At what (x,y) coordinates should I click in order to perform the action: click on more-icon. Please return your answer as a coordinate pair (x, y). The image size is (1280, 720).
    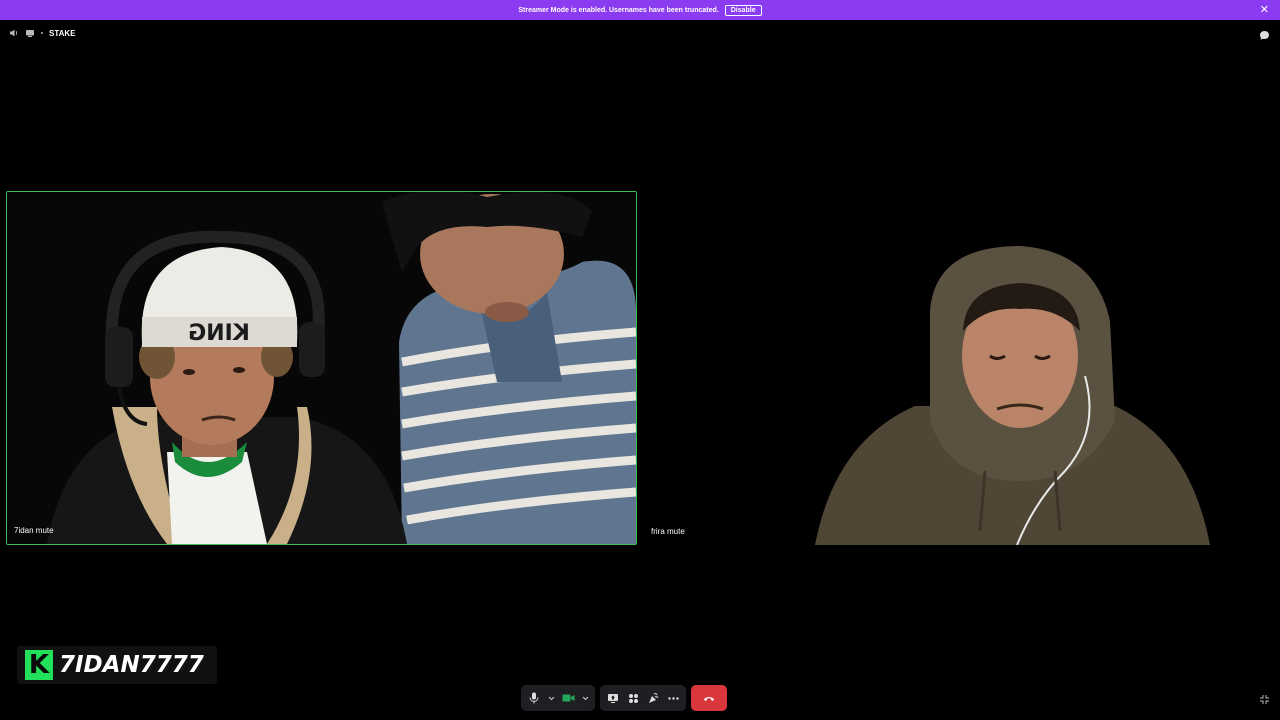
    Looking at the image, I should click on (673, 698).